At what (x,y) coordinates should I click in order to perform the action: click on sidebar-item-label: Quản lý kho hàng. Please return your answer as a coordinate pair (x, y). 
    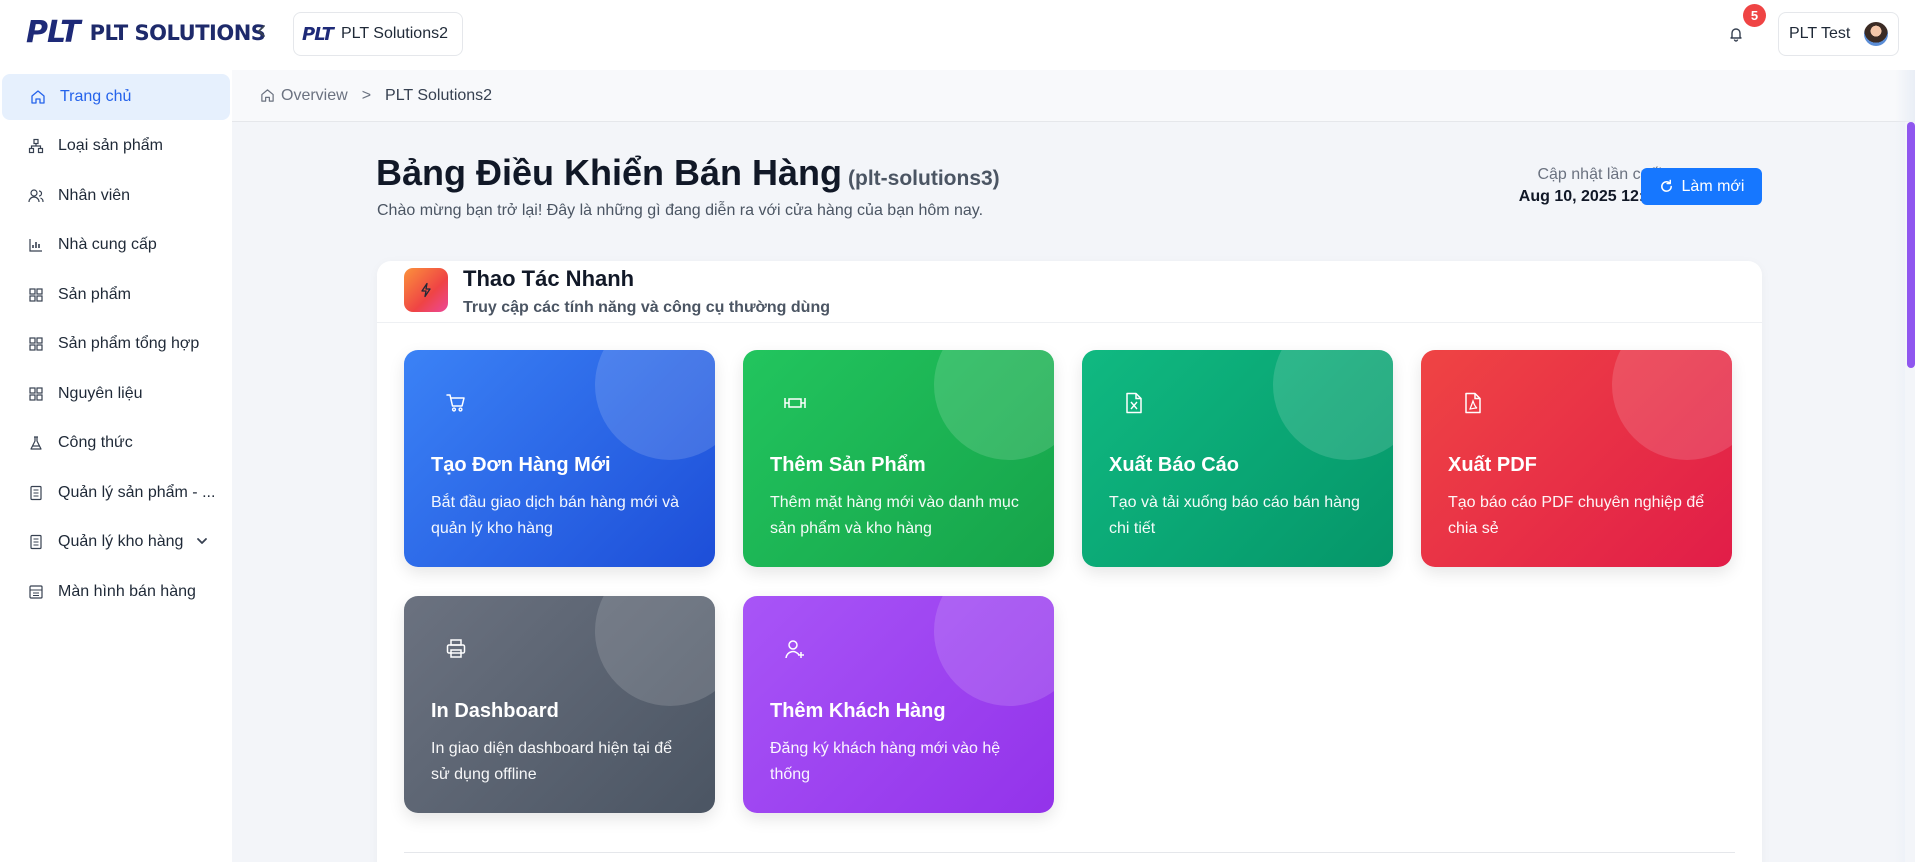
    Looking at the image, I should click on (121, 541).